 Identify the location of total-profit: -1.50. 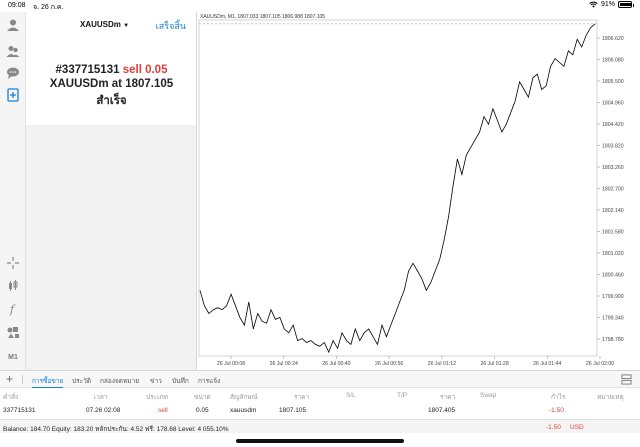
(553, 427).